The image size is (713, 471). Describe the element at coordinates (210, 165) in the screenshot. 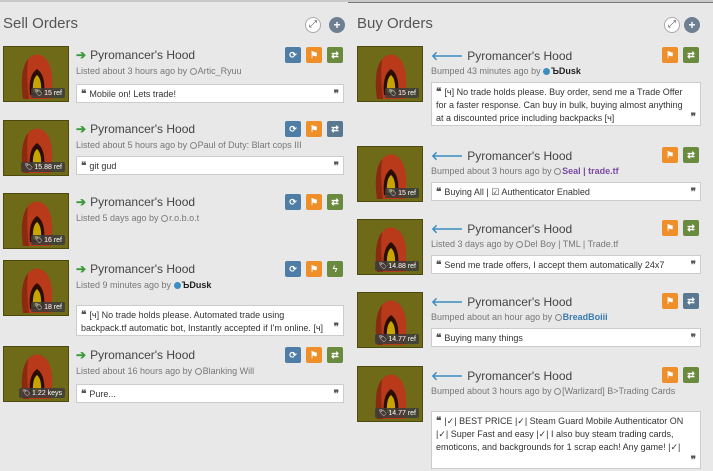

I see `listing-comment: ❝ git gud ❞` at that location.